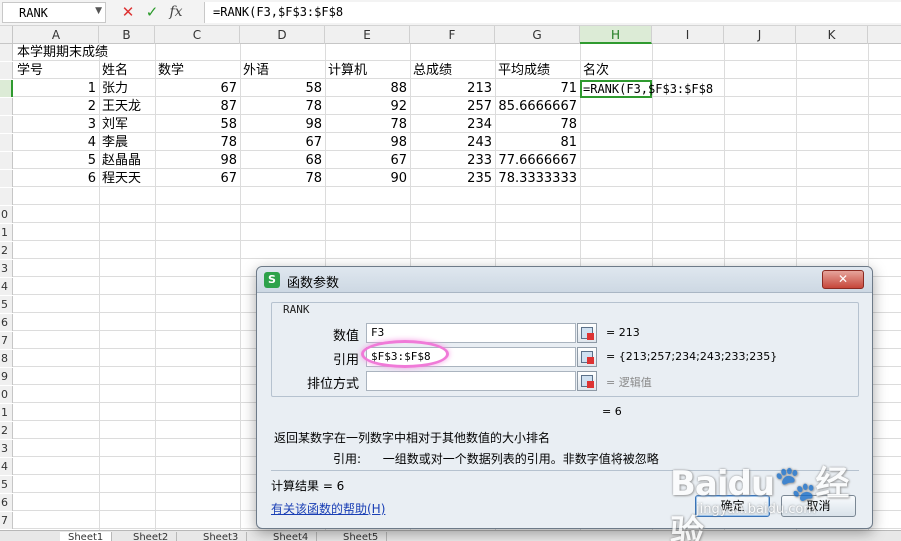  Describe the element at coordinates (6, 35) in the screenshot. I see `select-all-corner` at that location.